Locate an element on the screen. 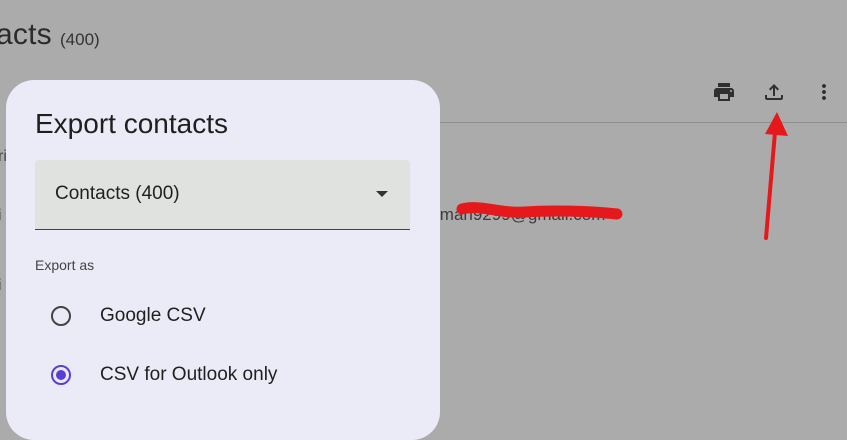 The width and height of the screenshot is (847, 440). radio-button-checked is located at coordinates (61, 375).